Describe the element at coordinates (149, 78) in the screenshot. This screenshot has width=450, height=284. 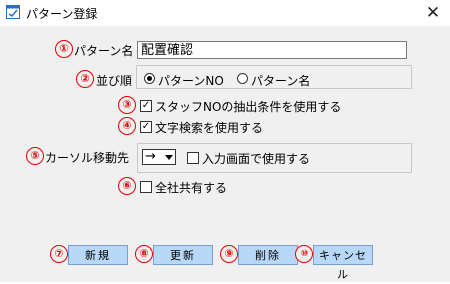
I see `radio-pattern-no` at that location.